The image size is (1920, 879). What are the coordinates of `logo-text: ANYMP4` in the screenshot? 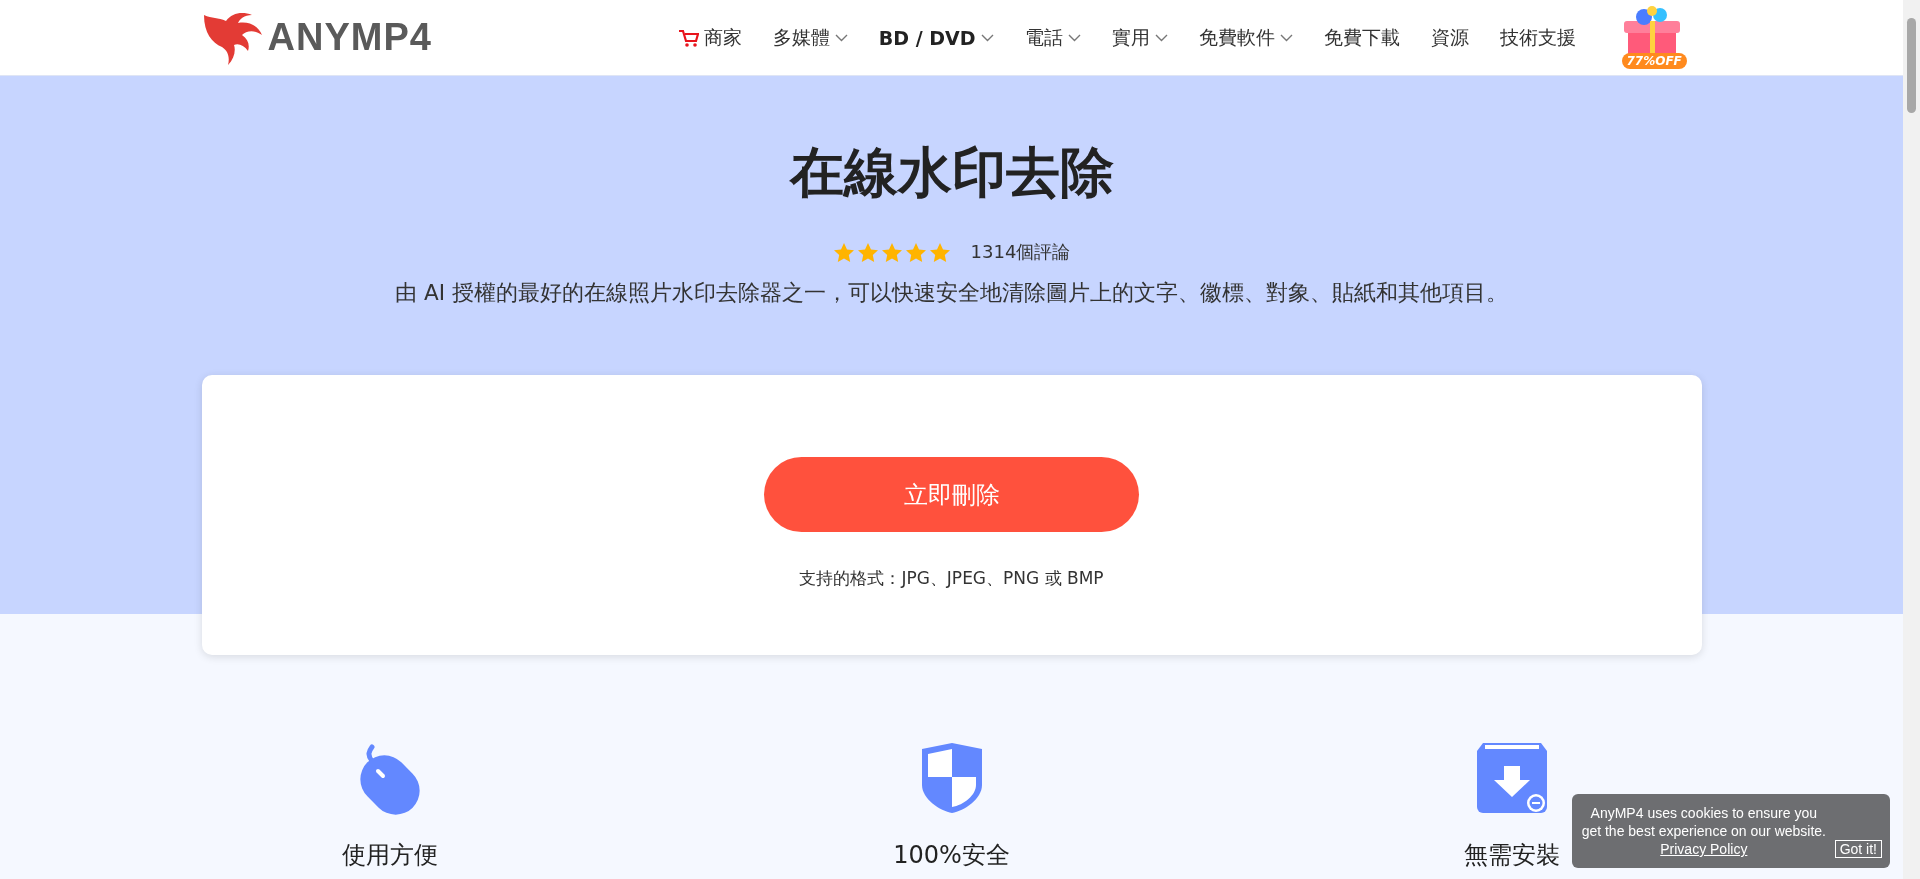 It's located at (349, 37).